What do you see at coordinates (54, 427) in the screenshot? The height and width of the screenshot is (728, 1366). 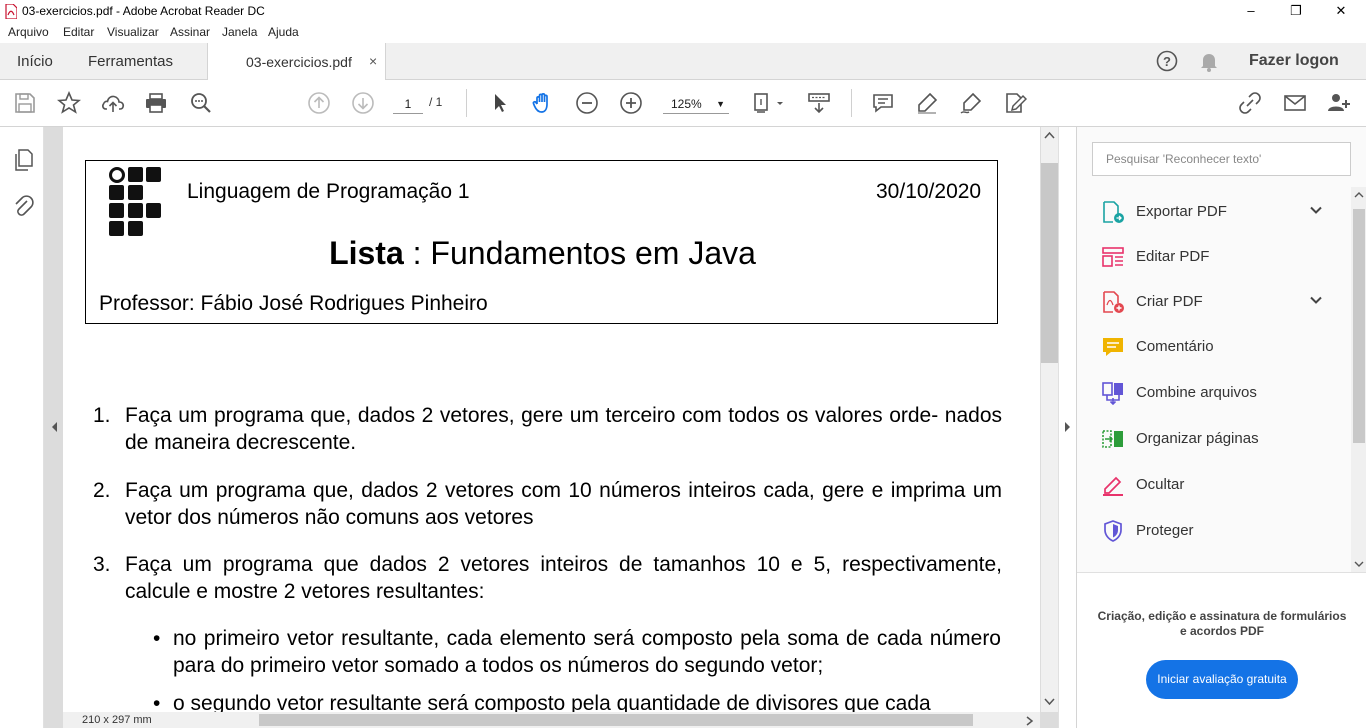 I see `collapse-left-pane-icon` at bounding box center [54, 427].